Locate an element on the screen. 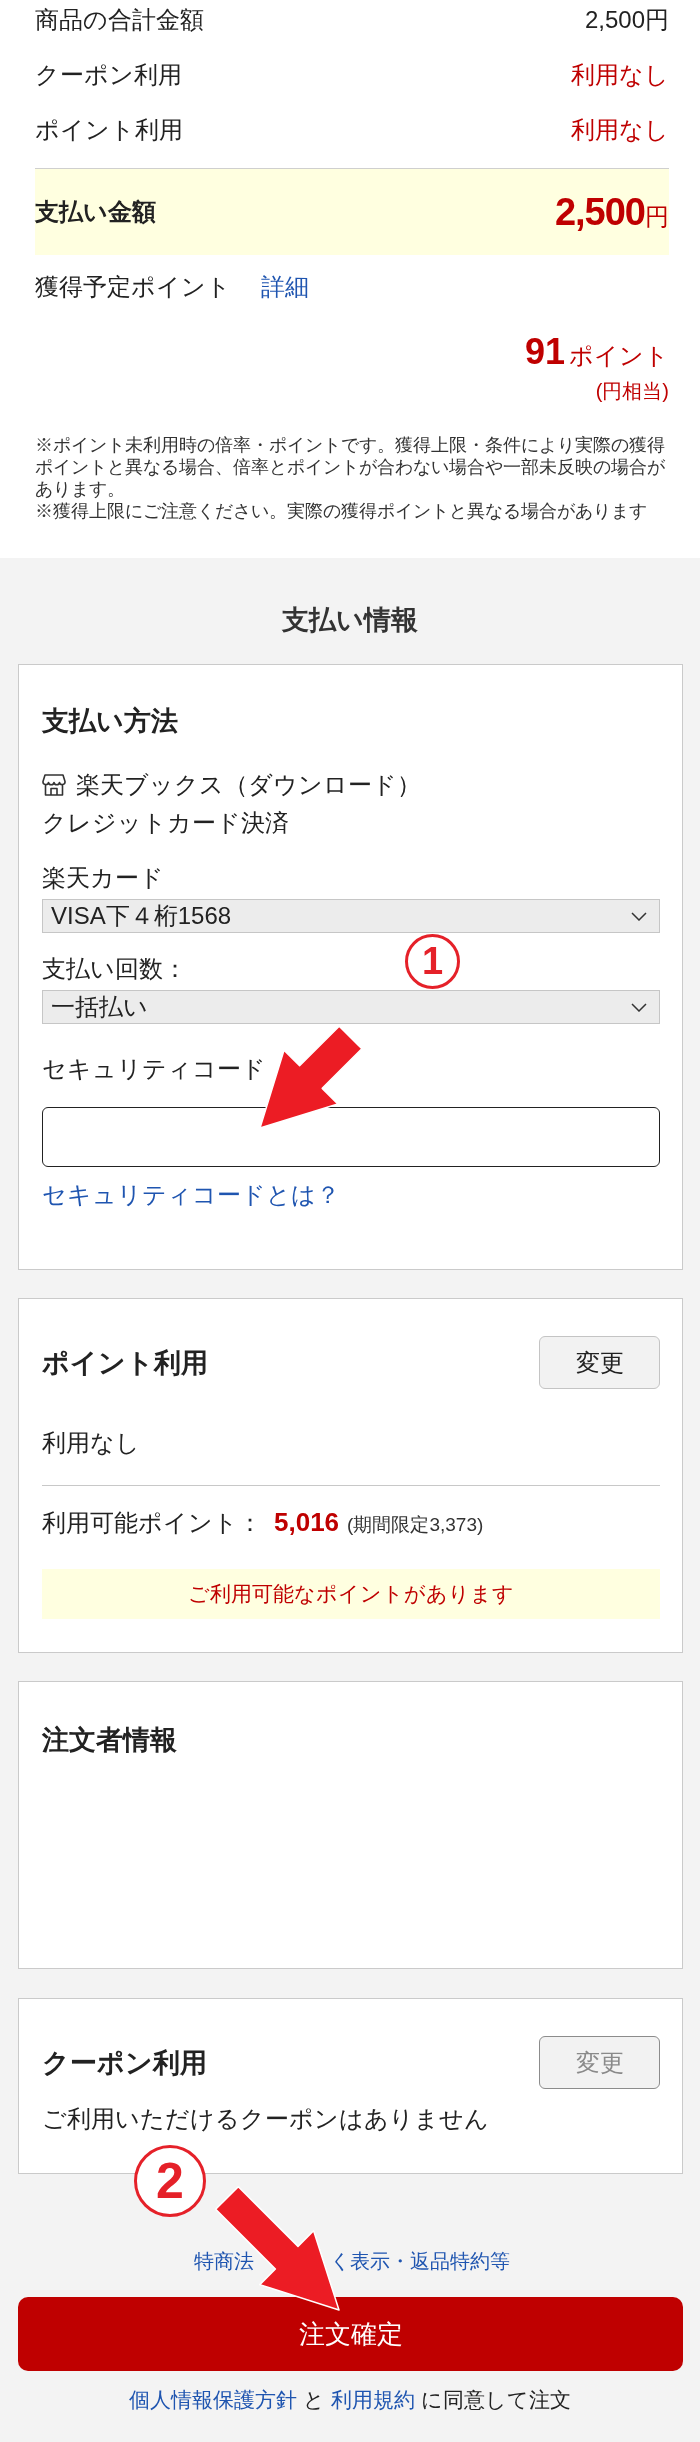 This screenshot has height=2442, width=700. card-title: クーポン利用 is located at coordinates (124, 2063).